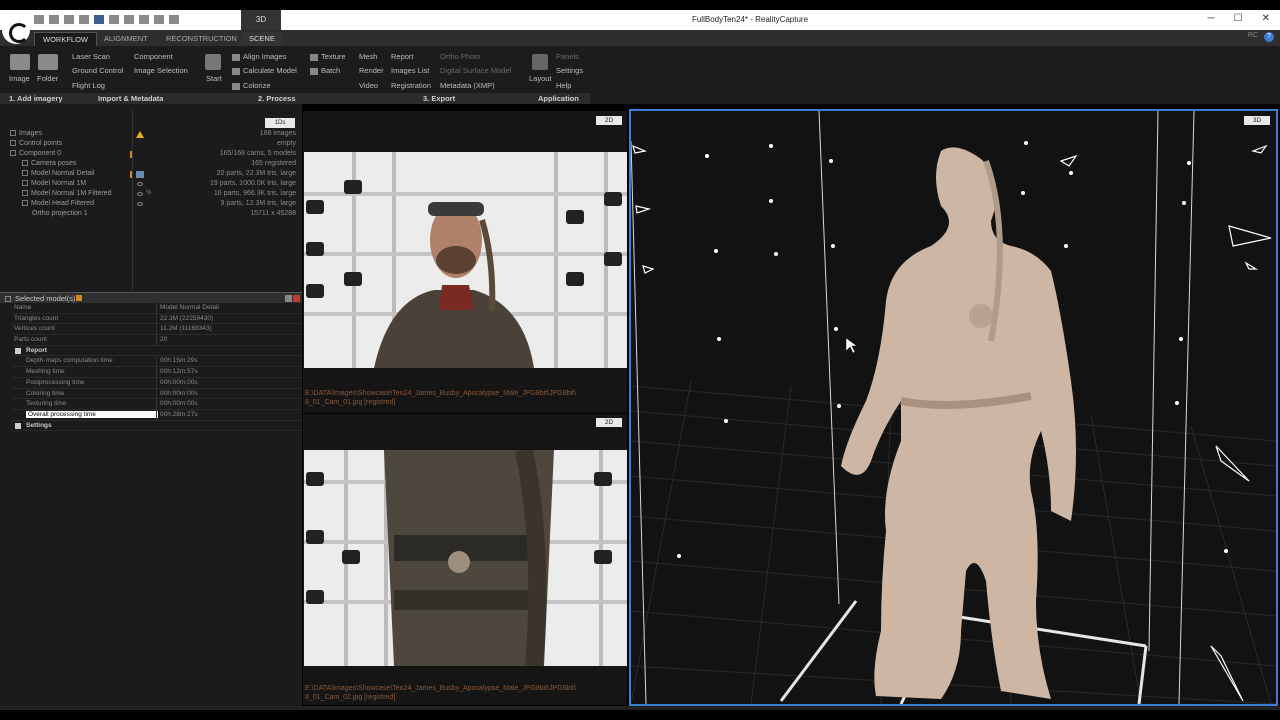 The image size is (1280, 720). What do you see at coordinates (157, 330) in the screenshot?
I see `prop-row: Vertices count 11.2M (11168343)` at bounding box center [157, 330].